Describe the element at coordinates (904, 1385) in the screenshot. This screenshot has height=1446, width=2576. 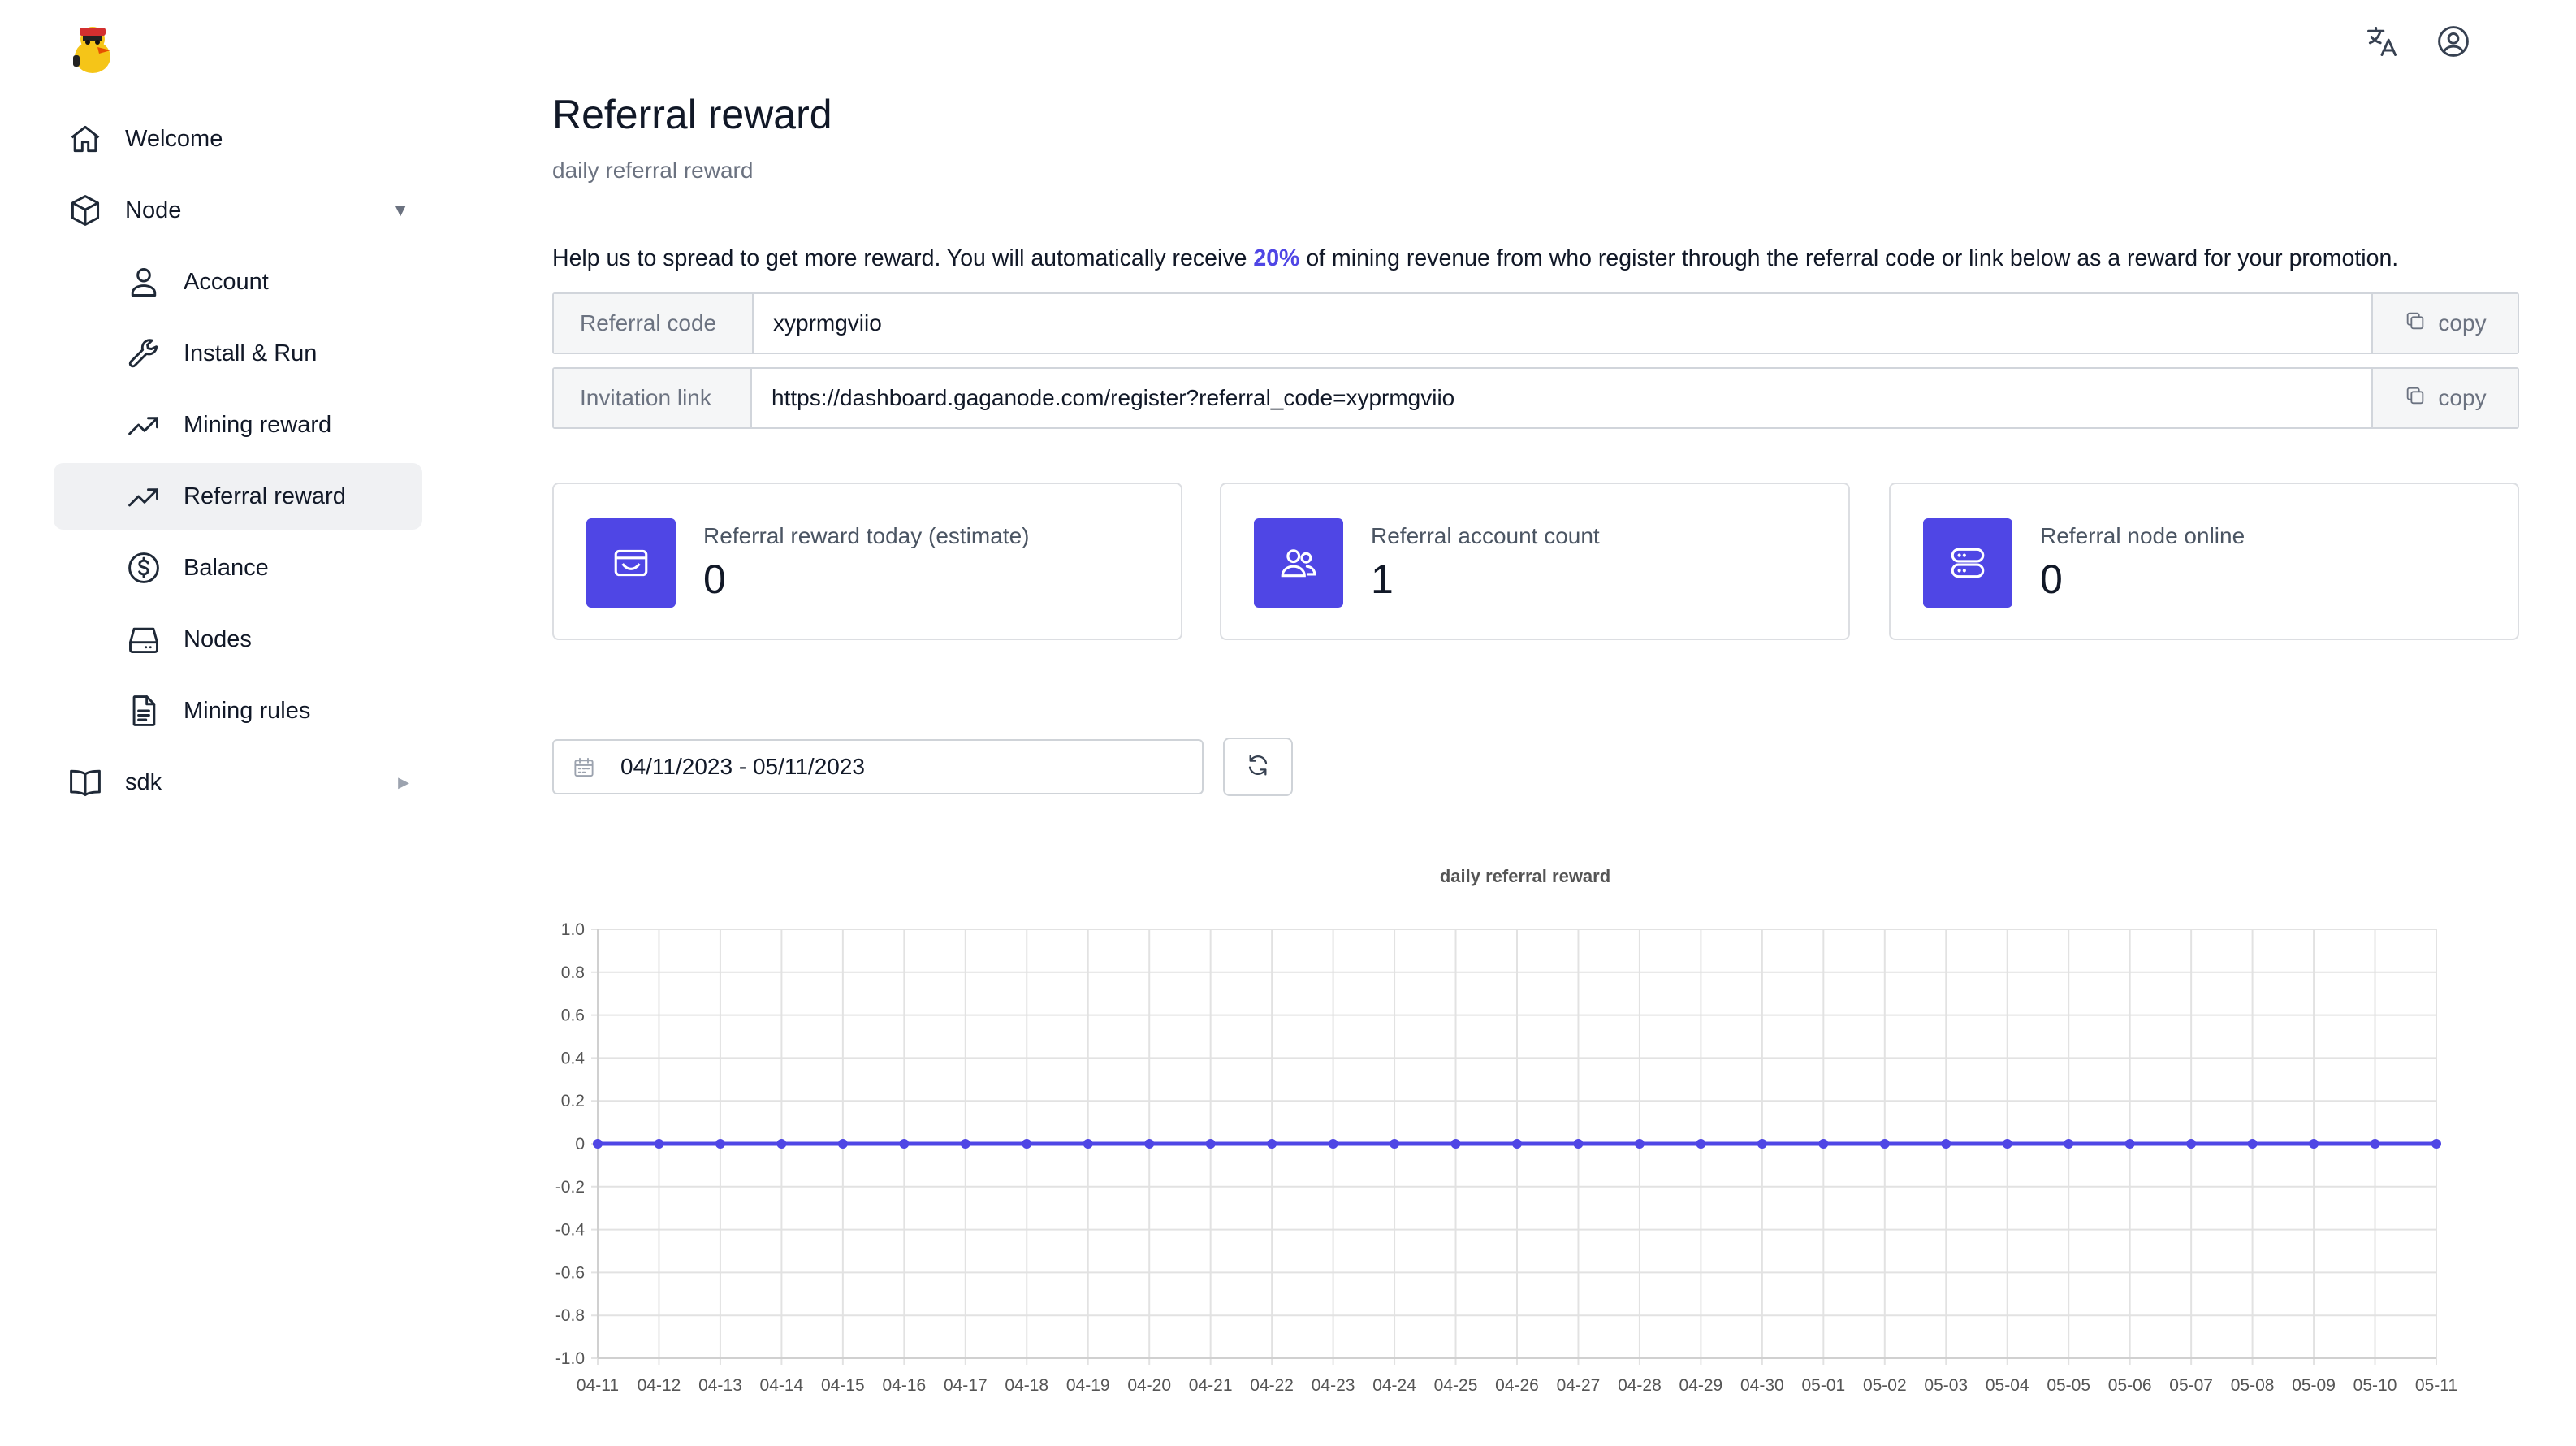
I see `x-tick-label: 04-16` at that location.